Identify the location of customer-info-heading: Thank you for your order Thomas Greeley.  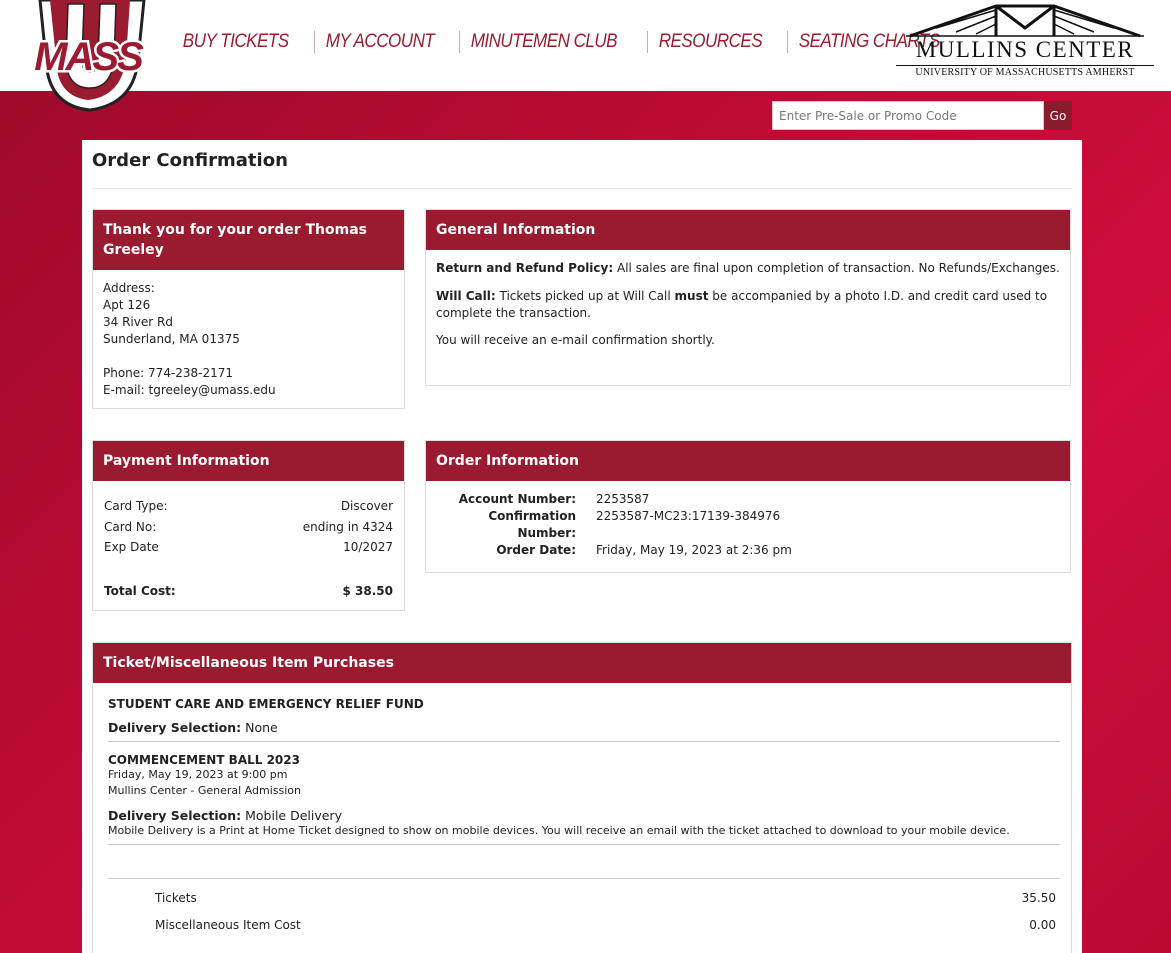
(248, 240).